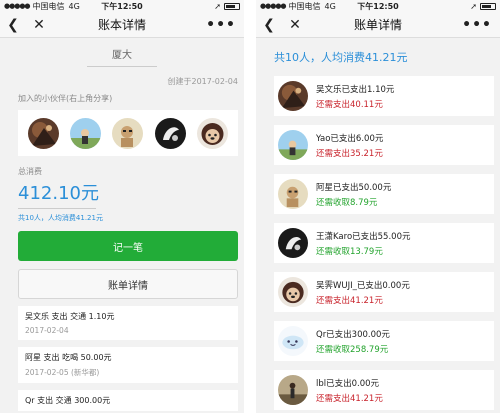 The image size is (500, 413). Describe the element at coordinates (384, 390) in the screenshot. I see `list-item: lbl已支出0.00元 还需支出41.21元` at that location.